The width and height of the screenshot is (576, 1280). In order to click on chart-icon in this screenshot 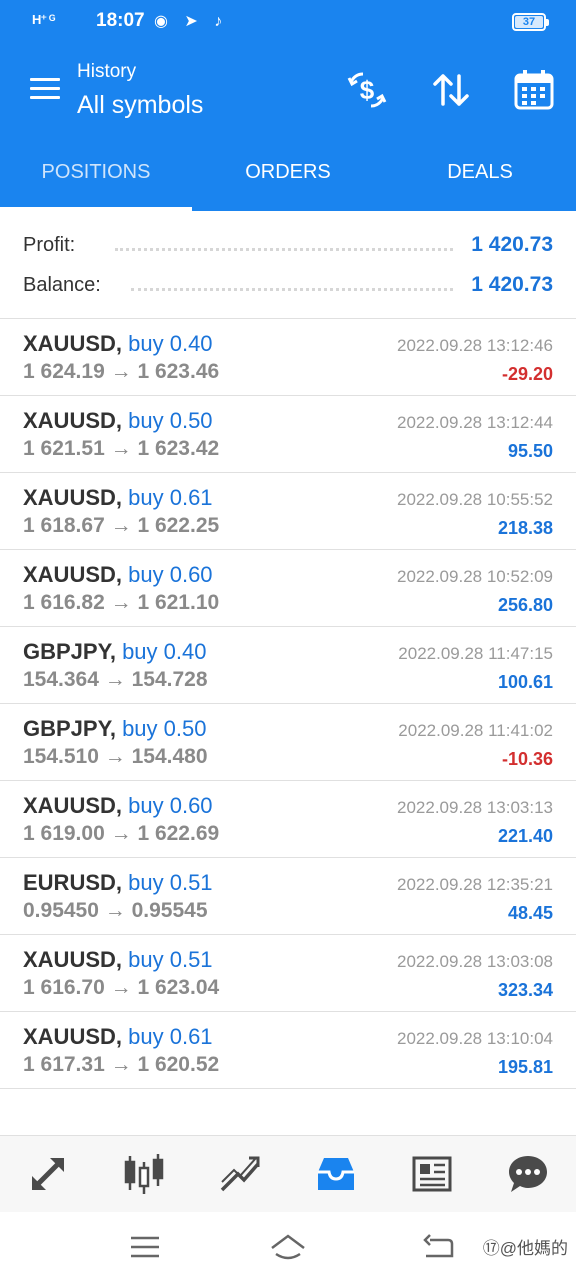, I will do `click(144, 1174)`.